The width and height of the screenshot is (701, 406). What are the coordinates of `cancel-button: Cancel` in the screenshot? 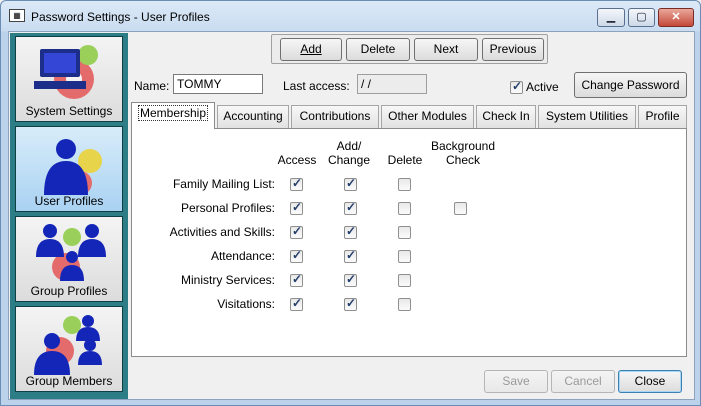 It's located at (583, 381).